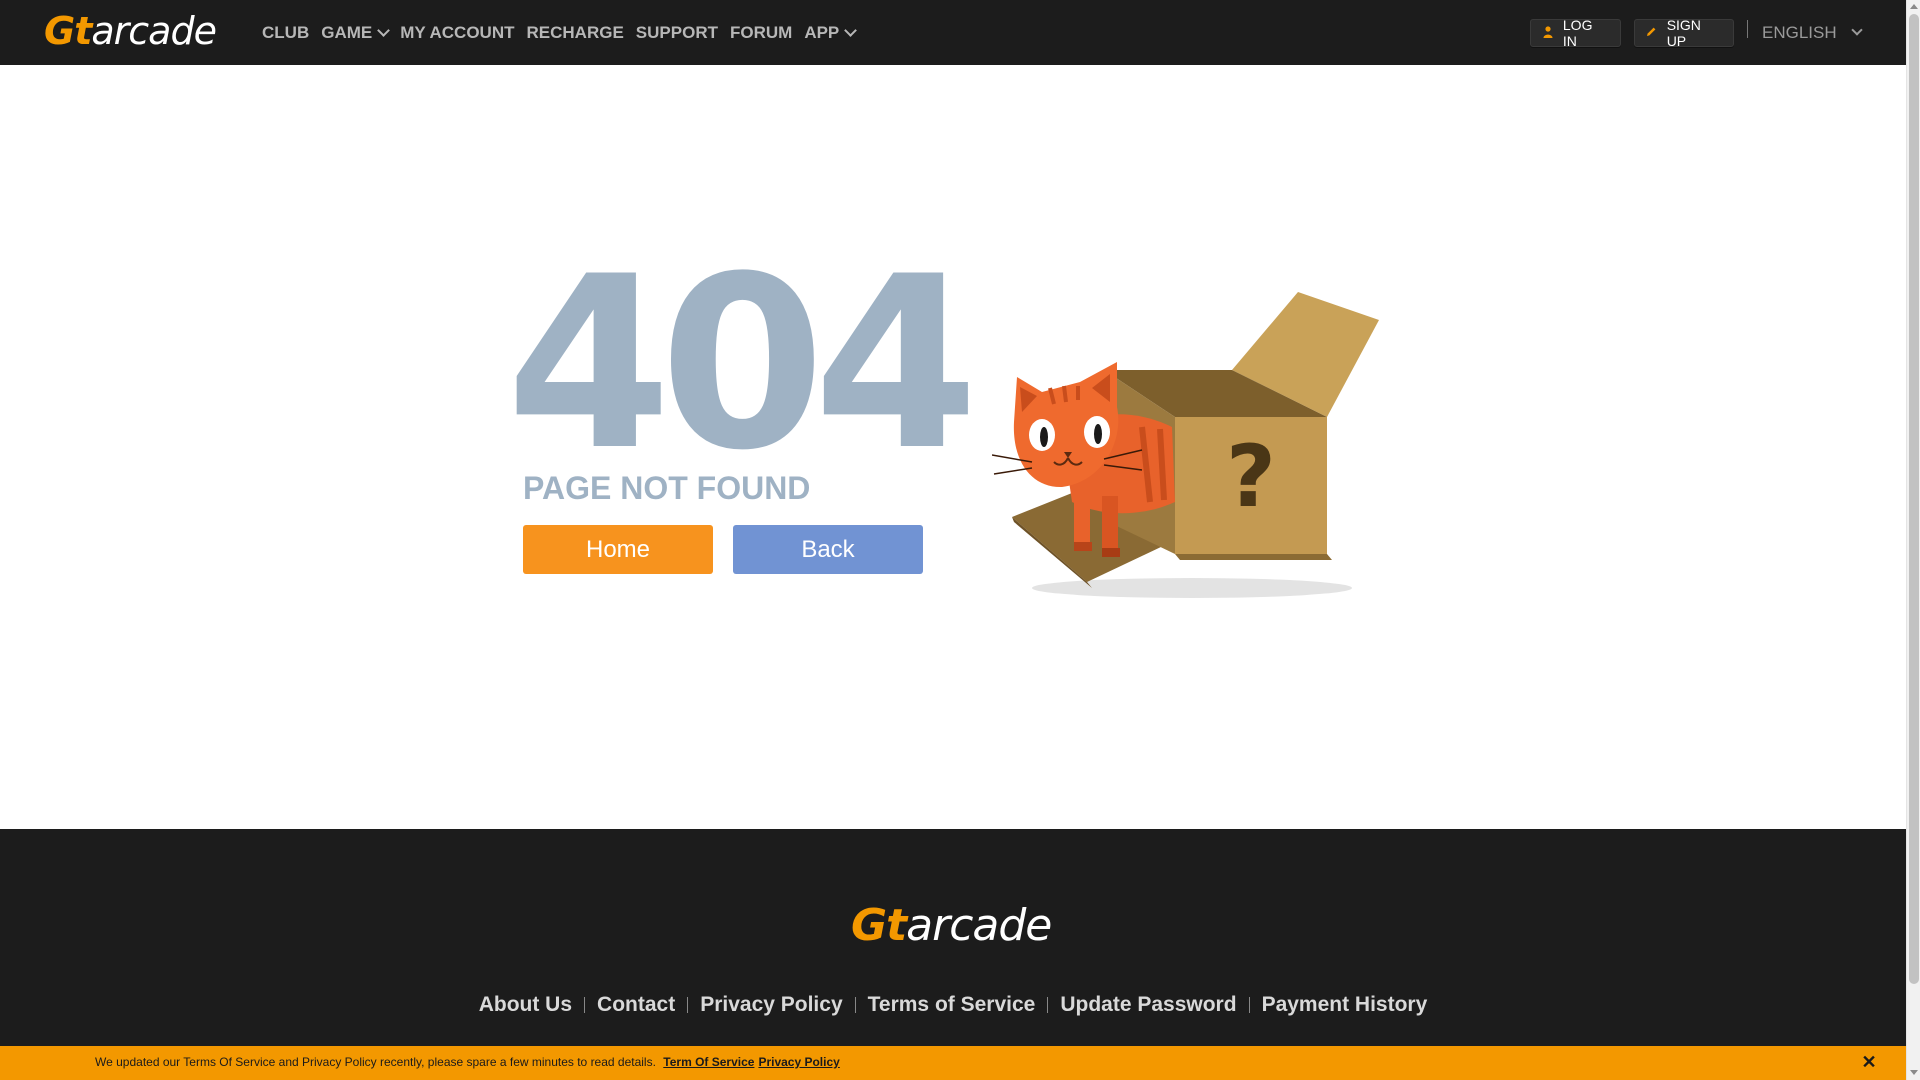  I want to click on cat-in-box-illustration: ?, so click(1185, 445).